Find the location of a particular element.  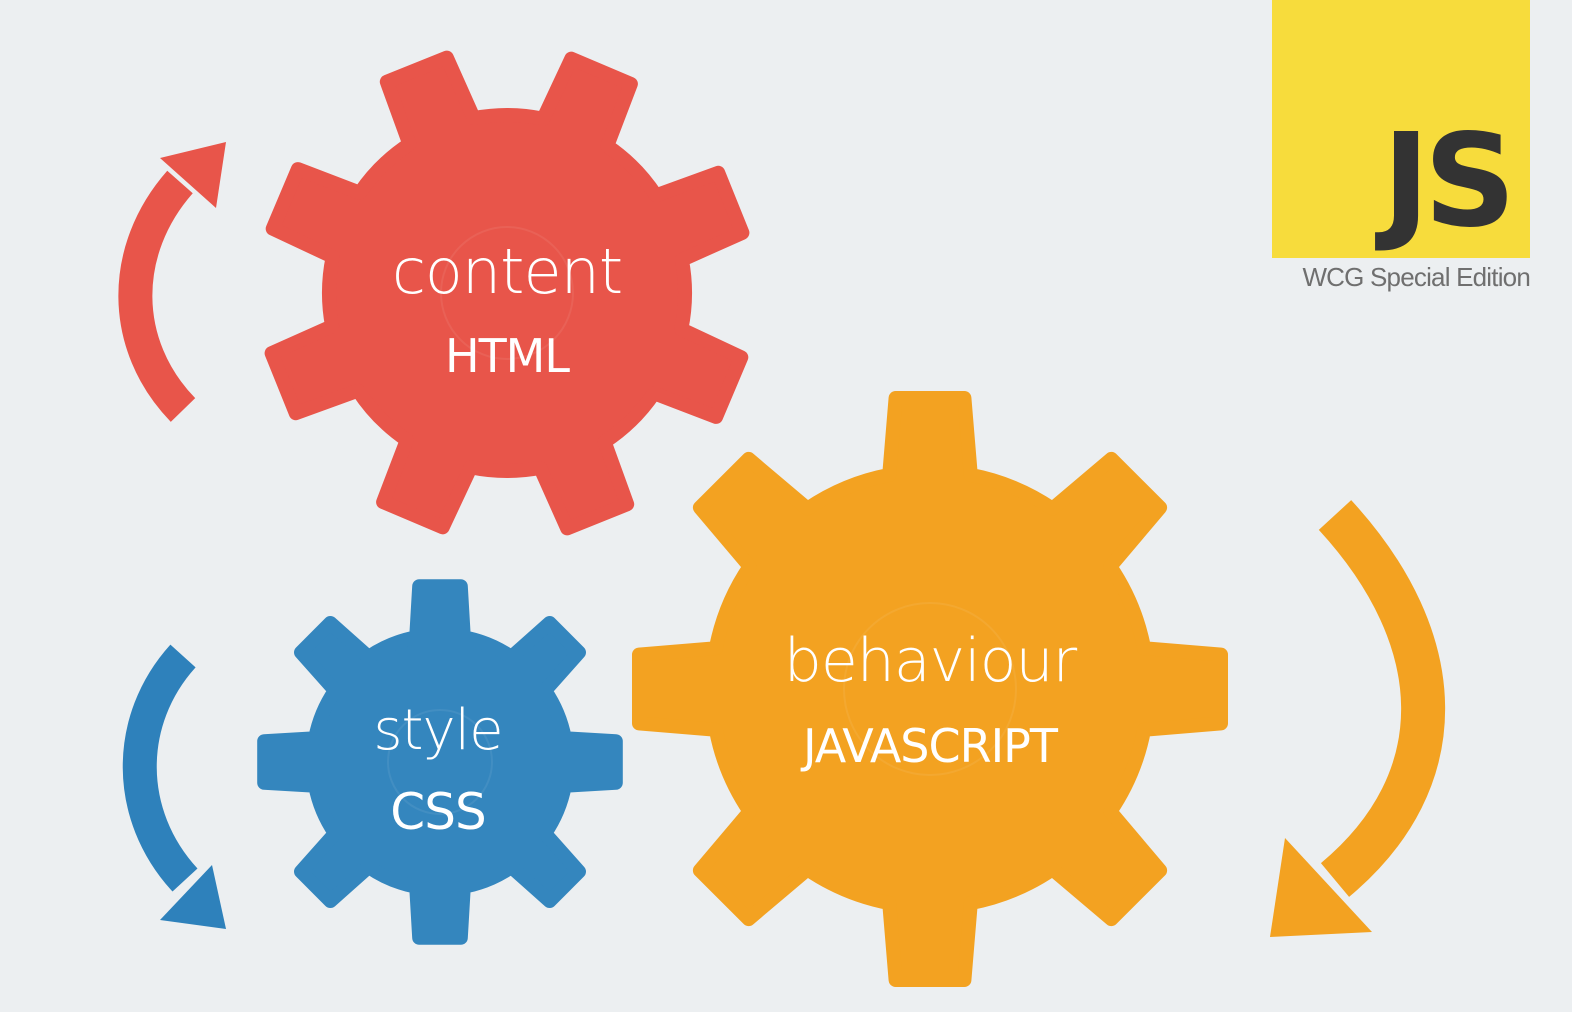

edition-label: WCG Special Edition is located at coordinates (1416, 277).